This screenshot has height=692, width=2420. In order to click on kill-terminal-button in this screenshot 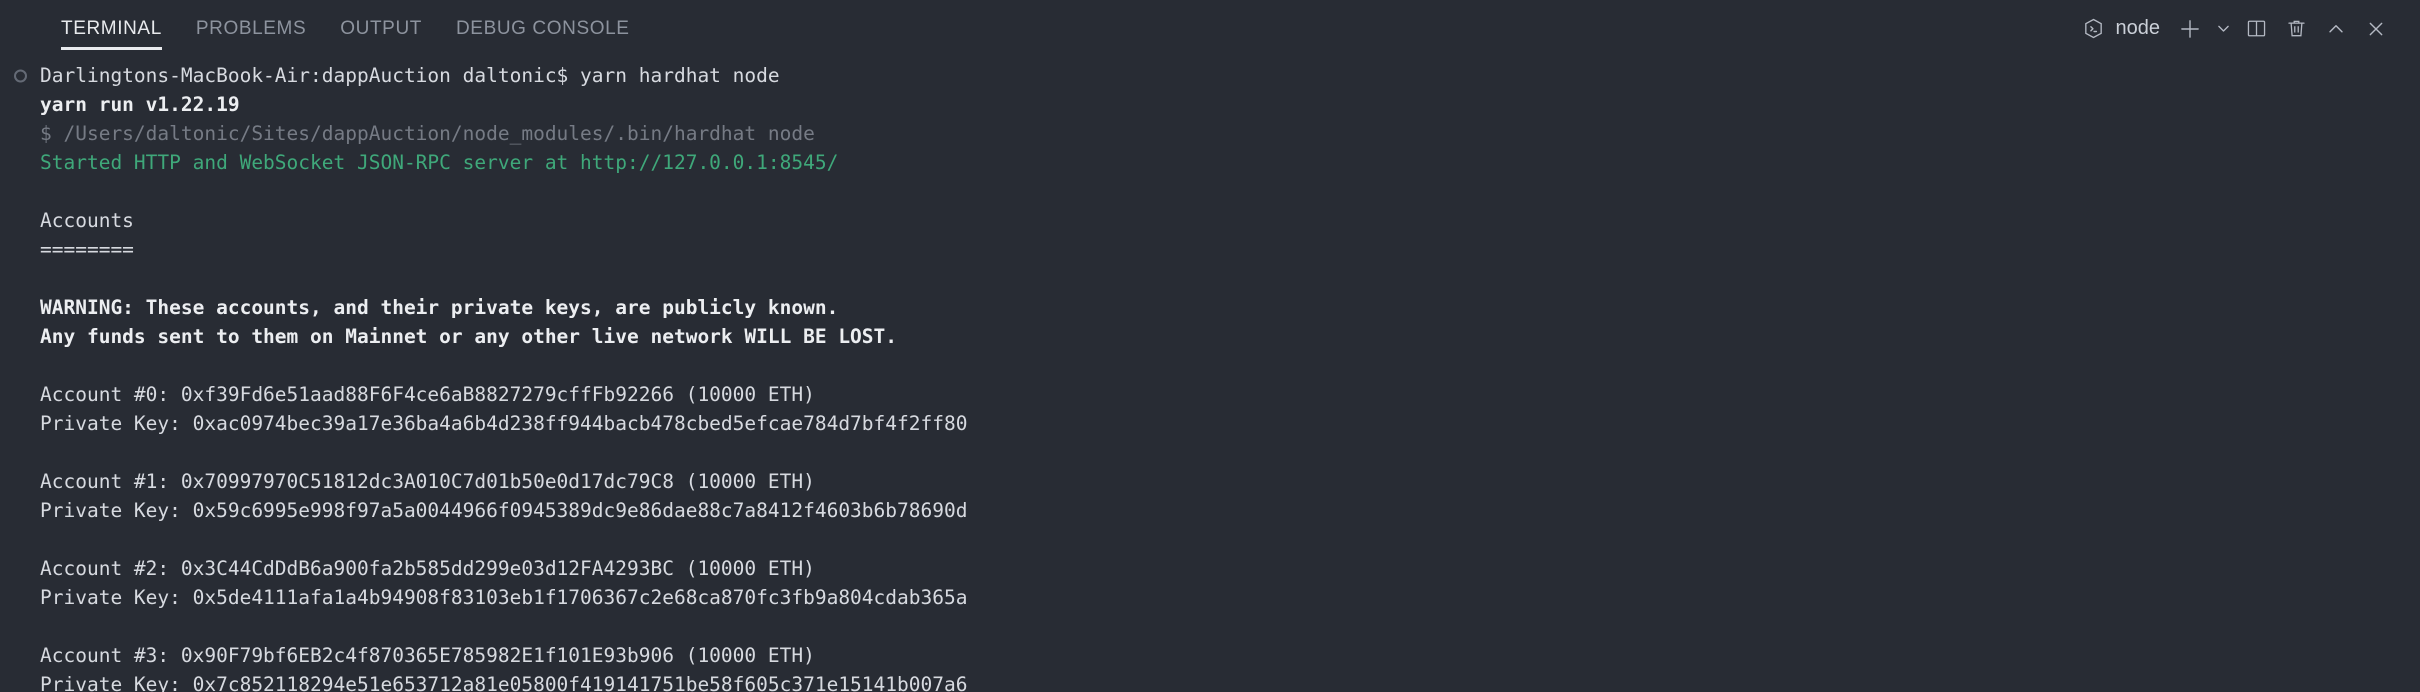, I will do `click(2296, 29)`.